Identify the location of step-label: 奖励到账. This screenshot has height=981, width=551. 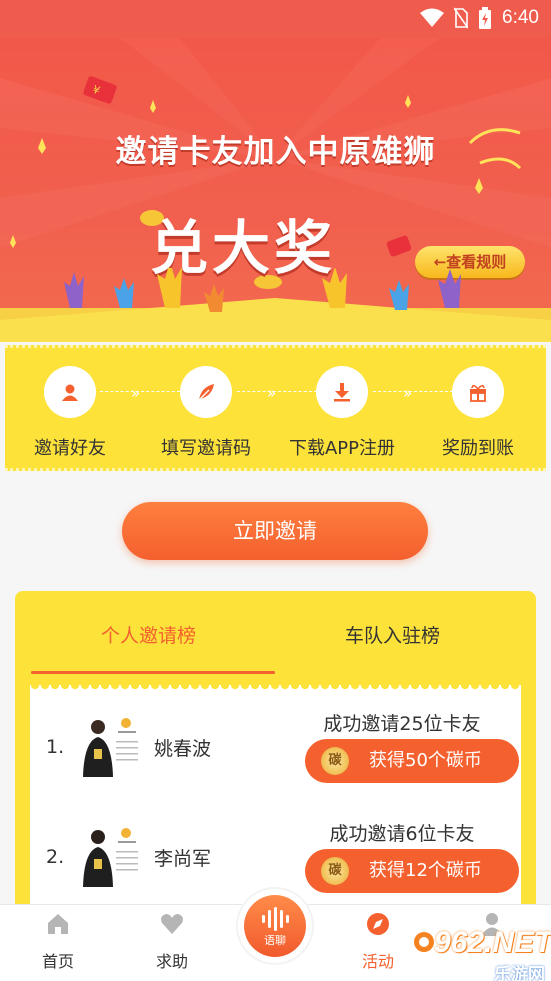
(478, 448).